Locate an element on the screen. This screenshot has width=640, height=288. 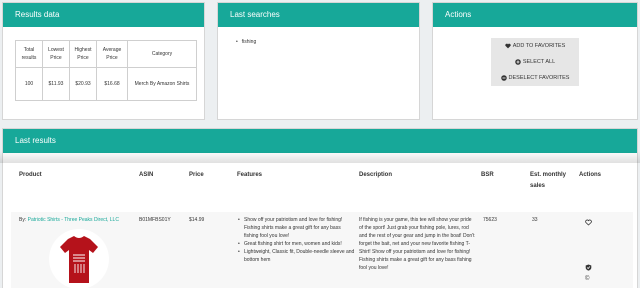
deselect-favorites-button: DESELECT FAVORITES is located at coordinates (535, 78).